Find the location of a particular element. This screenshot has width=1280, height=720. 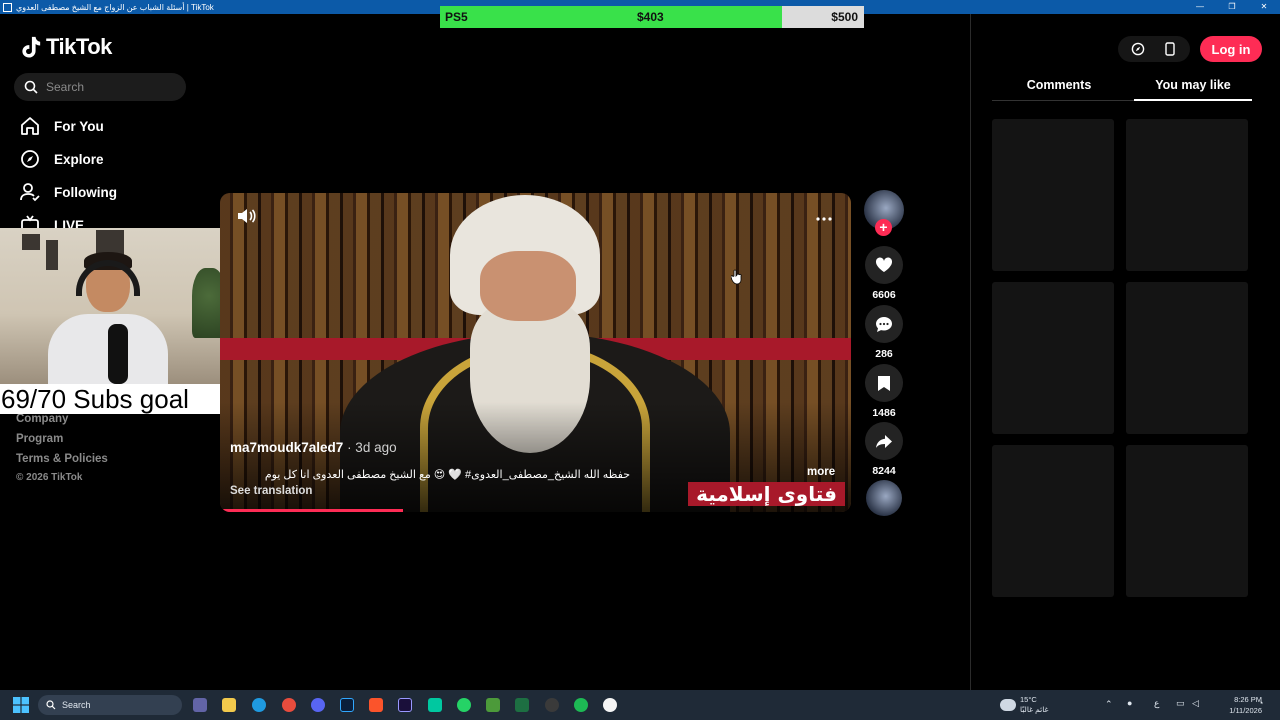

volume-button is located at coordinates (247, 218).